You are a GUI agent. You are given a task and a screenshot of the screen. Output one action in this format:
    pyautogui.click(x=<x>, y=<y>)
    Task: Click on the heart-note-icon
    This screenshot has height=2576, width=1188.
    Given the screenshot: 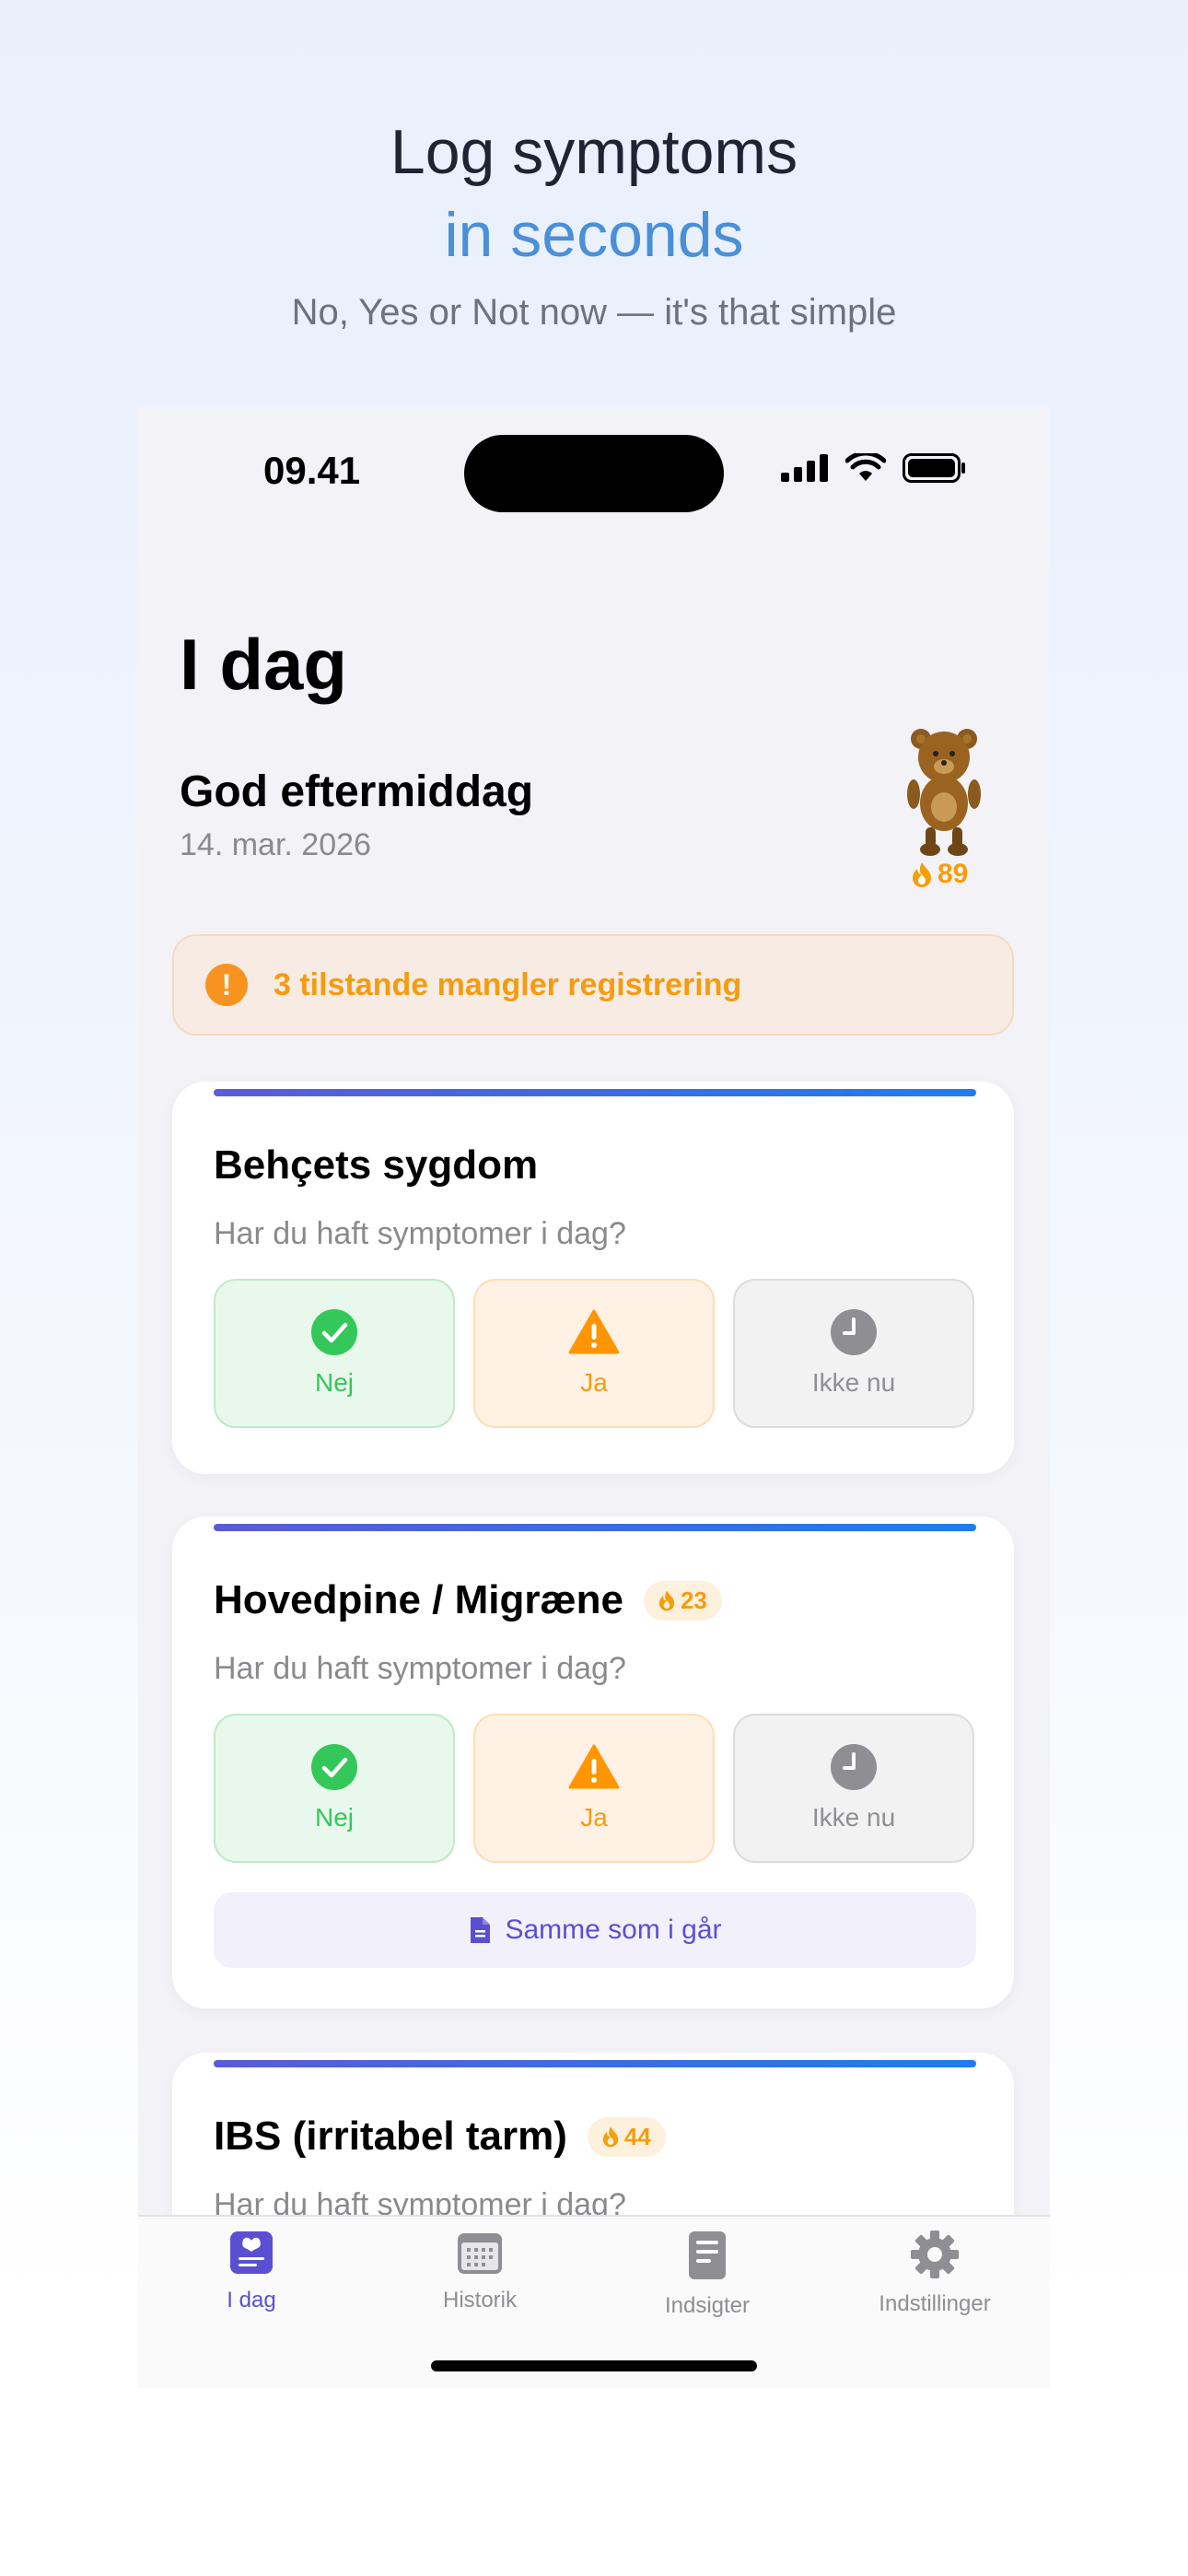 What is the action you would take?
    pyautogui.click(x=251, y=2252)
    